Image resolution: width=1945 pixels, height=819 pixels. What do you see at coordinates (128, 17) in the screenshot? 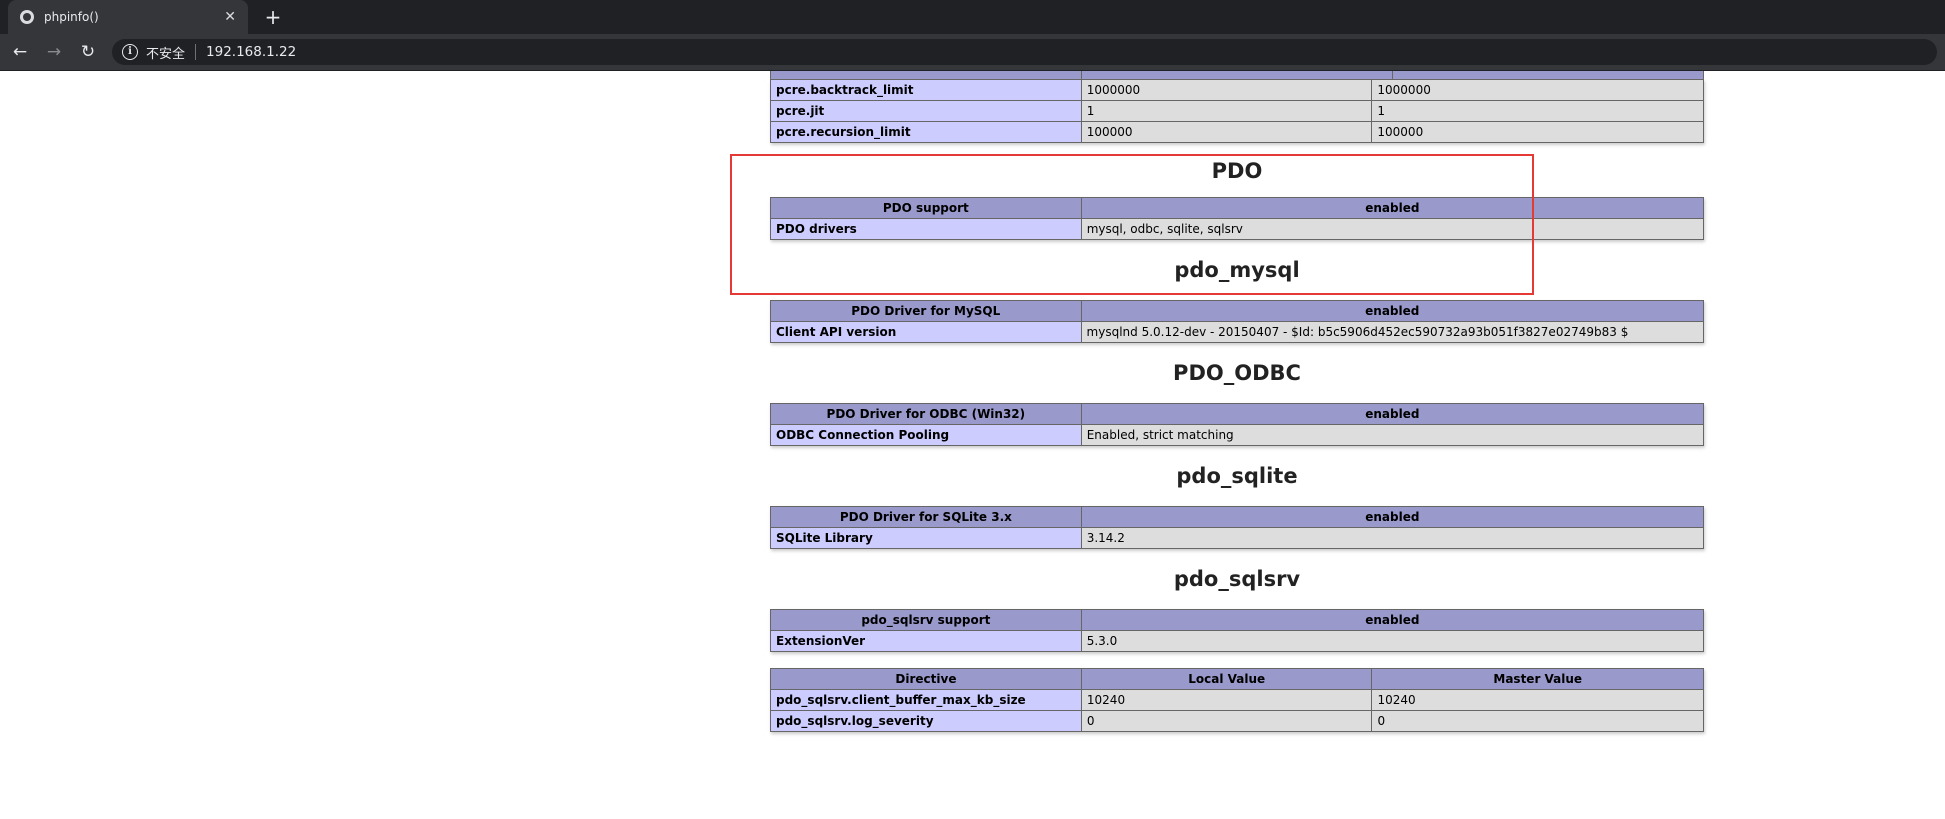
I see `browser-tab: phpinfo() ✕` at bounding box center [128, 17].